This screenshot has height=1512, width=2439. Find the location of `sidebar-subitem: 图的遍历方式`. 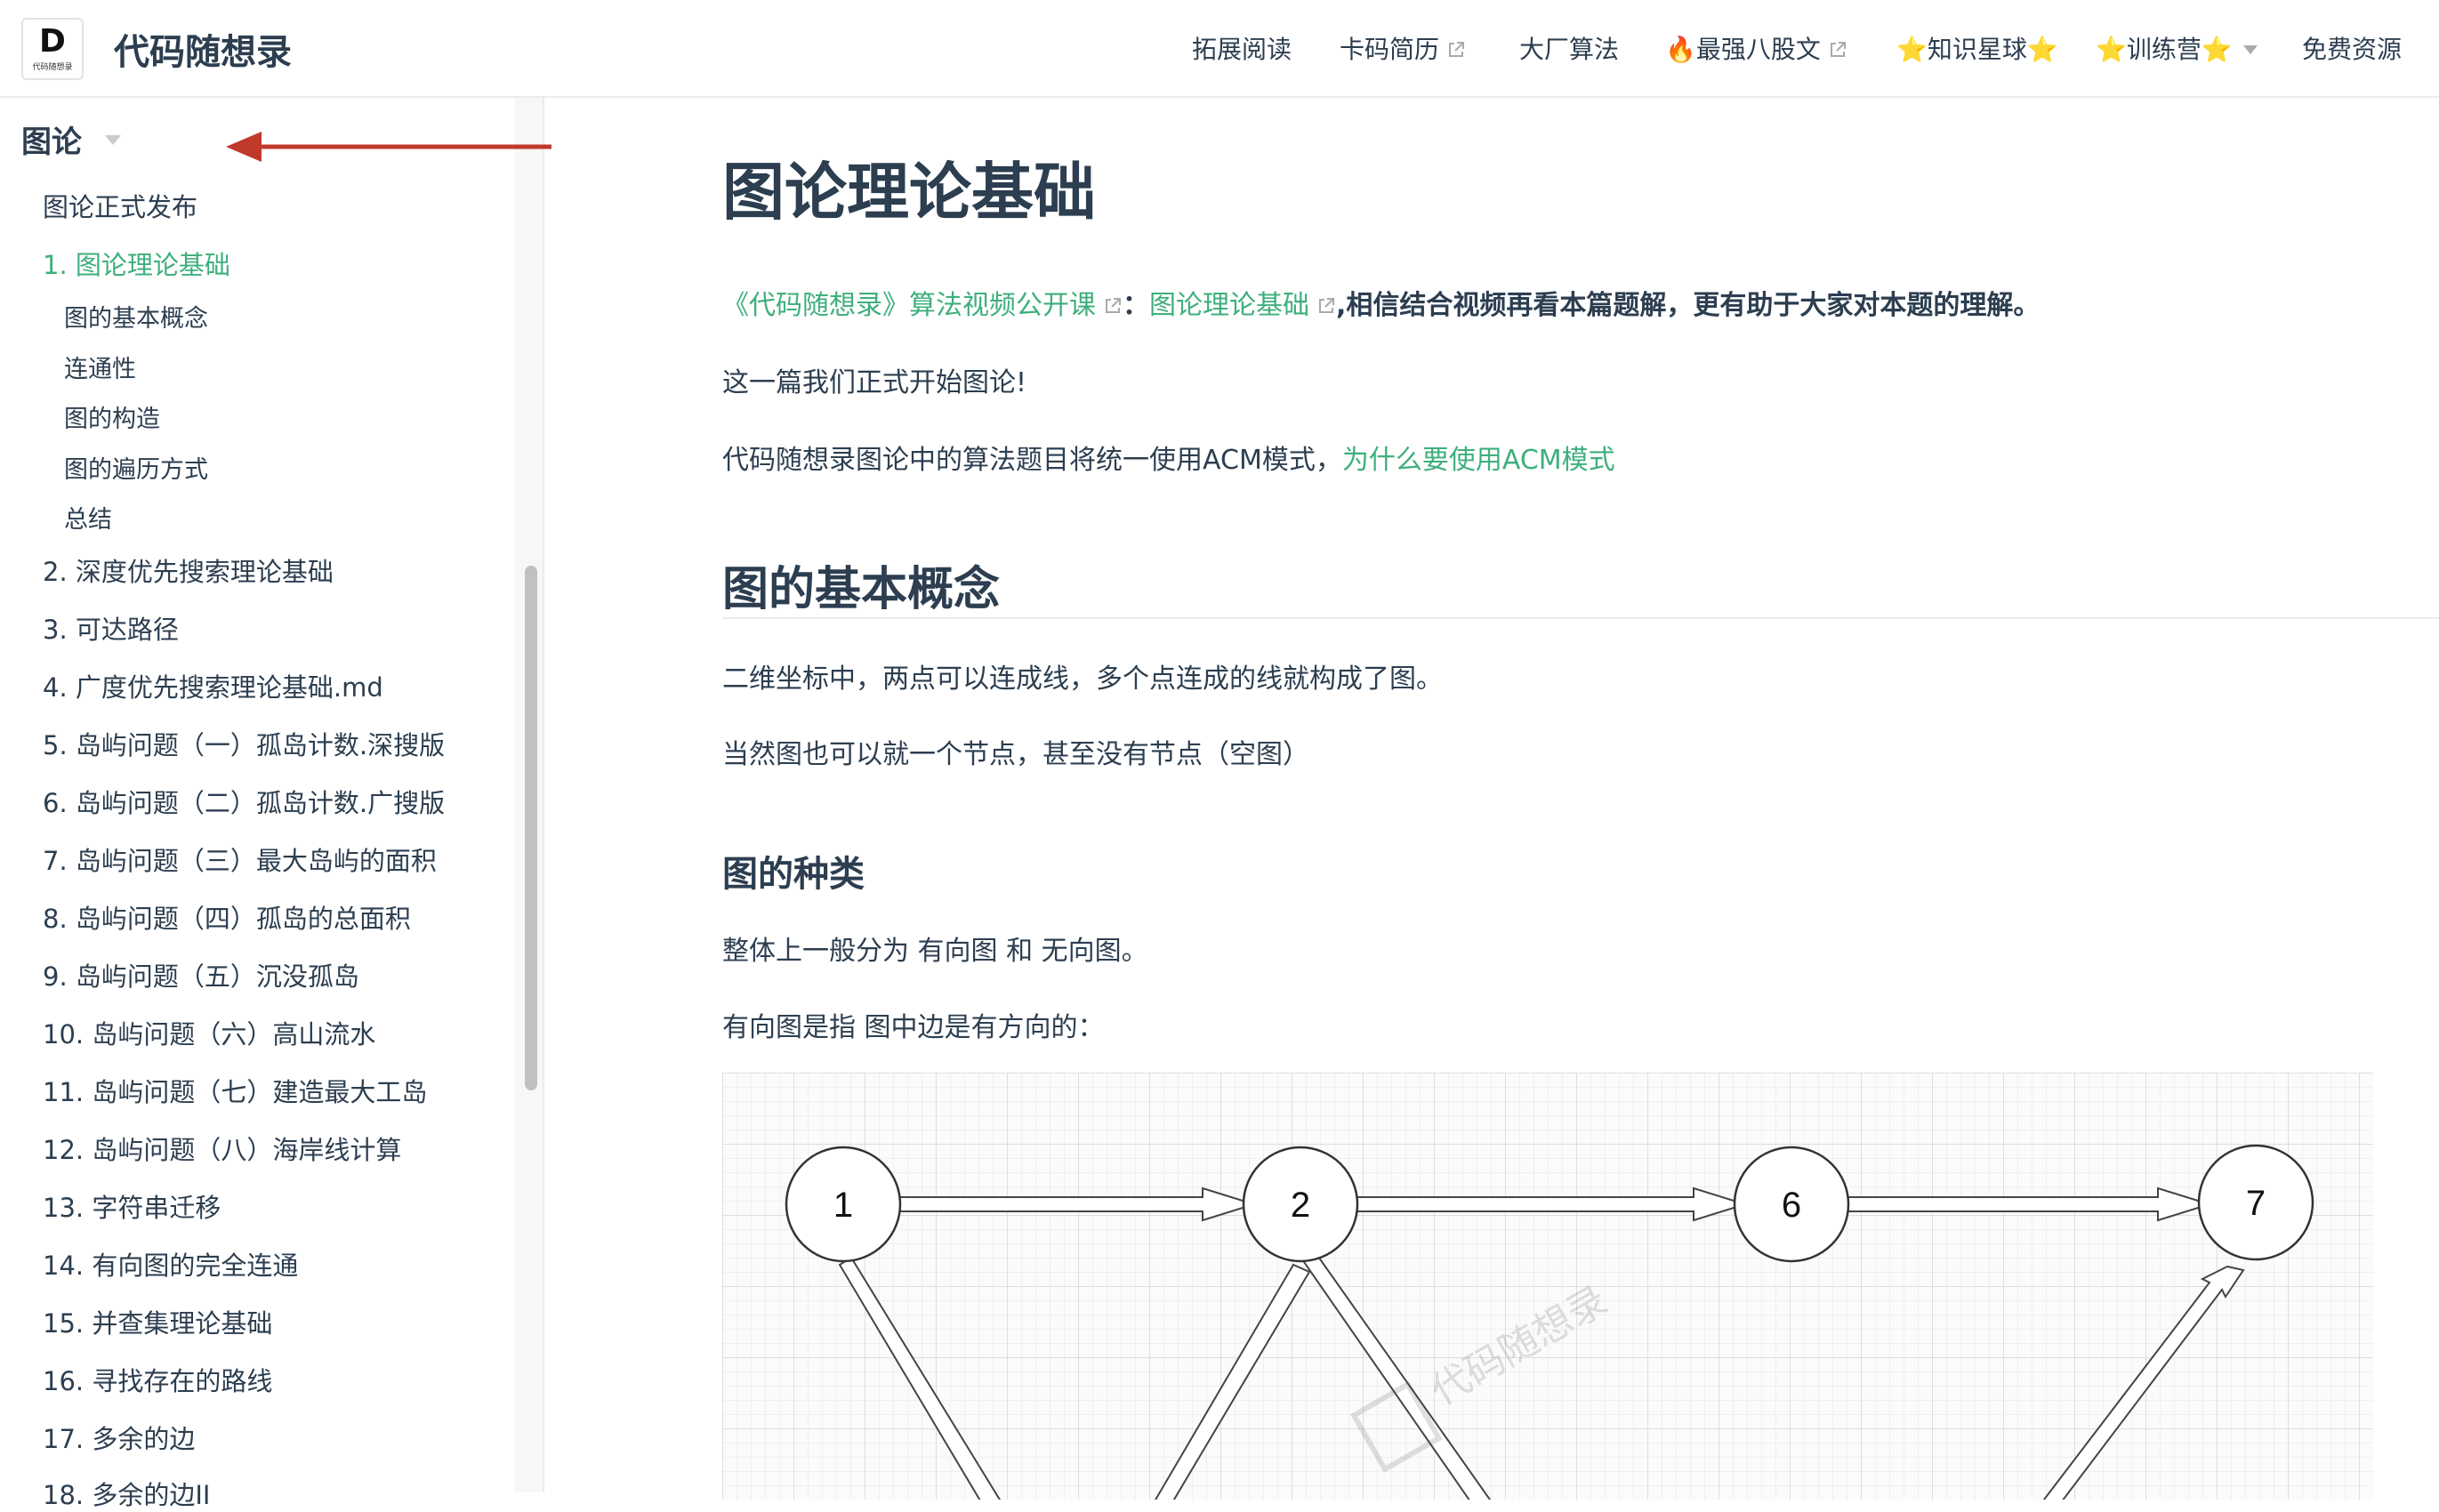

sidebar-subitem: 图的遍历方式 is located at coordinates (136, 468).